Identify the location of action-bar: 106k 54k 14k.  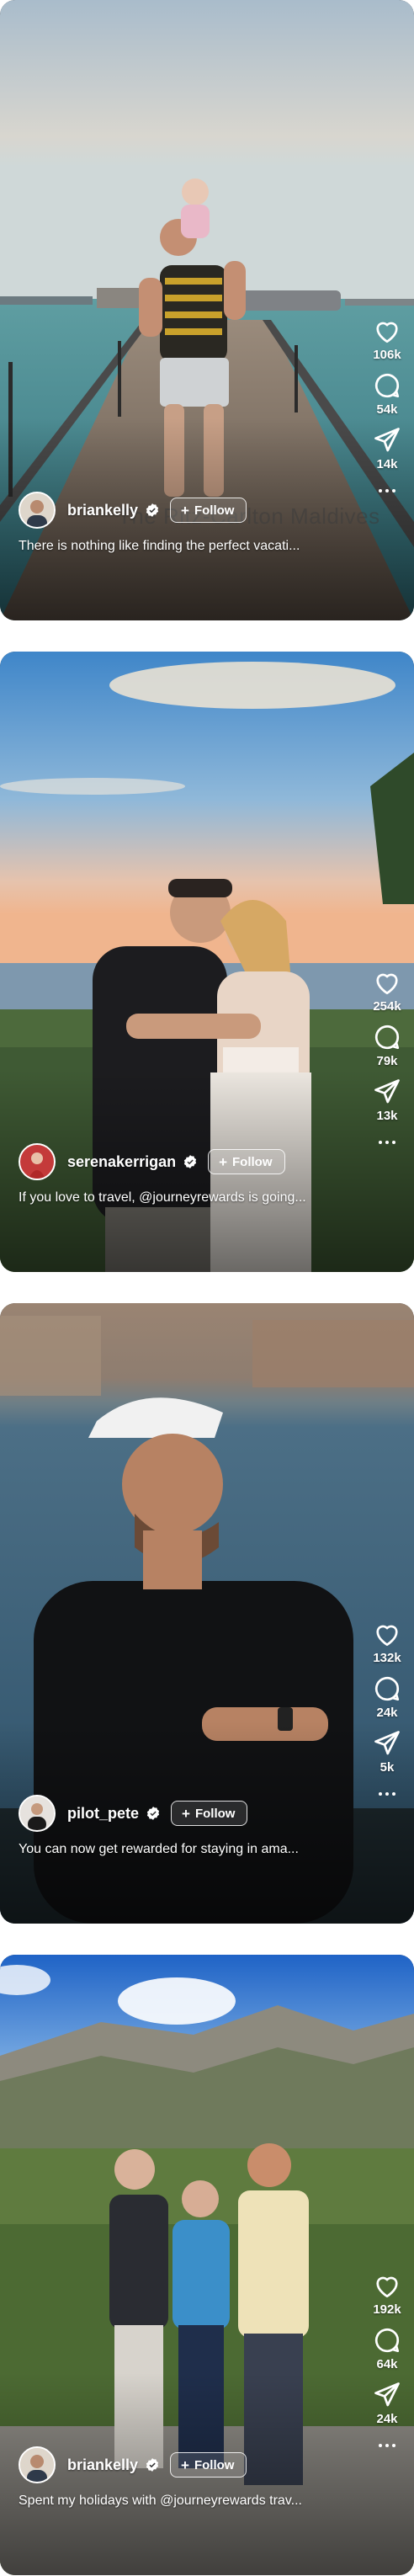
(387, 407).